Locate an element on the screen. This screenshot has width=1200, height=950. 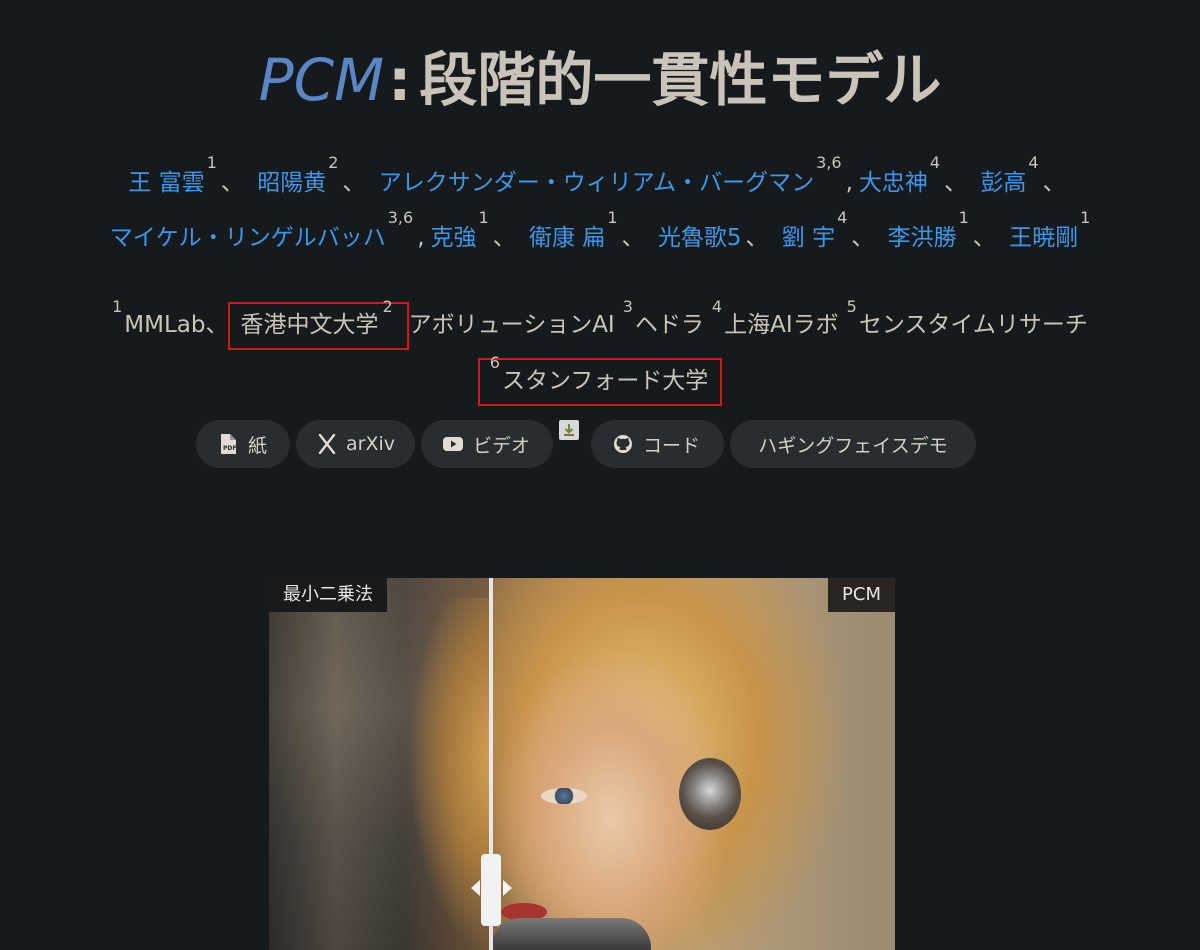
highlight-box: 香港中文大学2 is located at coordinates (318, 323).